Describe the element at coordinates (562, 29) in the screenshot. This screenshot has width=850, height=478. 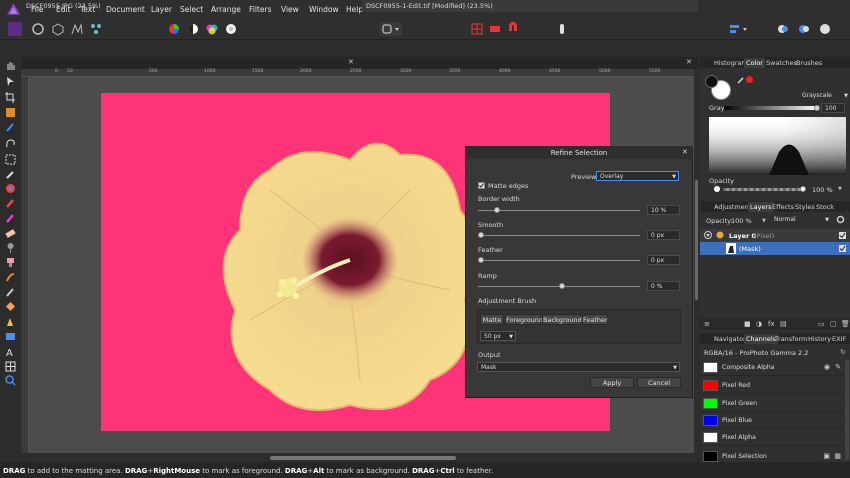
I see `assistant-icon` at that location.